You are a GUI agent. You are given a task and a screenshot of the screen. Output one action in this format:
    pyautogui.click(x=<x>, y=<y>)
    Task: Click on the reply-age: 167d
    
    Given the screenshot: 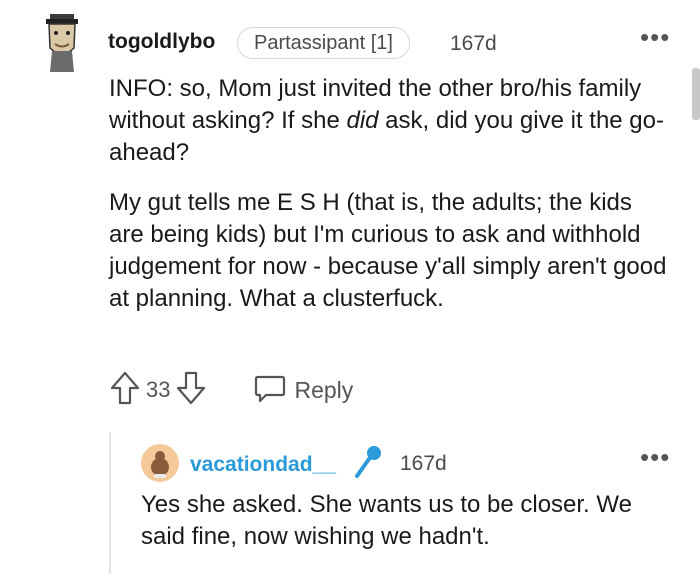 What is the action you would take?
    pyautogui.click(x=423, y=463)
    